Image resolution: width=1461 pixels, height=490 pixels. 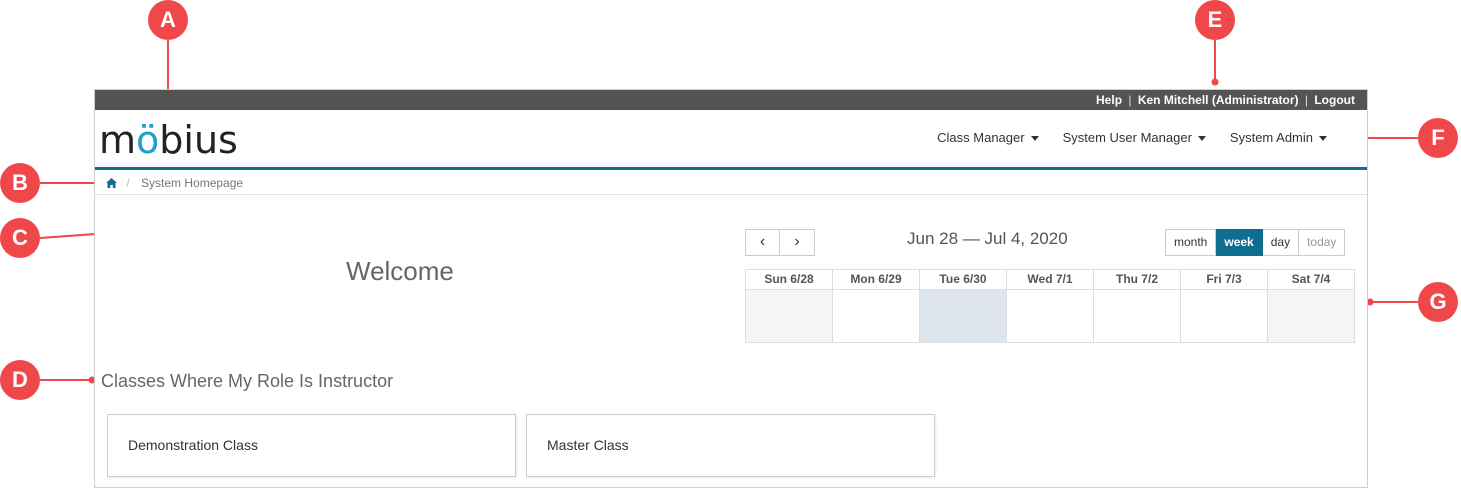 What do you see at coordinates (1438, 302) in the screenshot?
I see `callout-g: G` at bounding box center [1438, 302].